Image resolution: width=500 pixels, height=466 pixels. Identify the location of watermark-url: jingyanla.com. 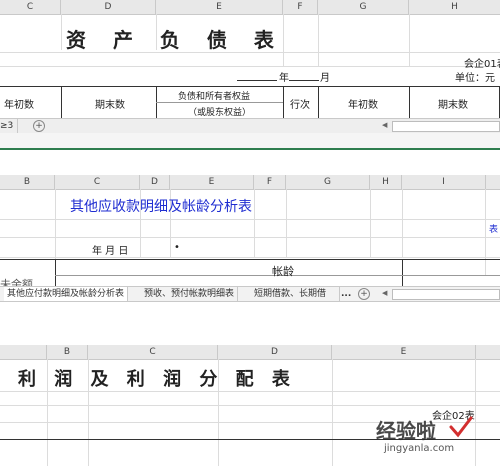
(419, 448).